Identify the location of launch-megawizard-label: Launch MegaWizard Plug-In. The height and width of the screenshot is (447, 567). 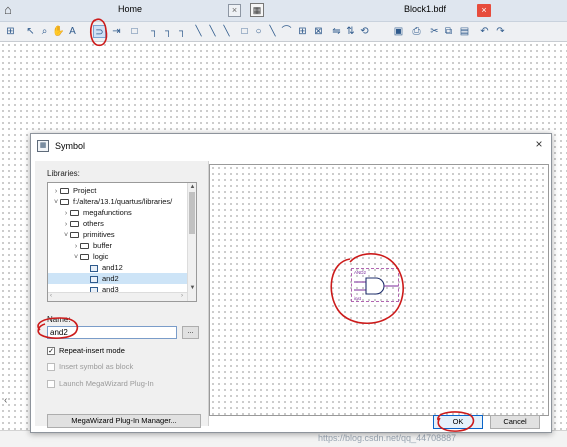
(106, 383).